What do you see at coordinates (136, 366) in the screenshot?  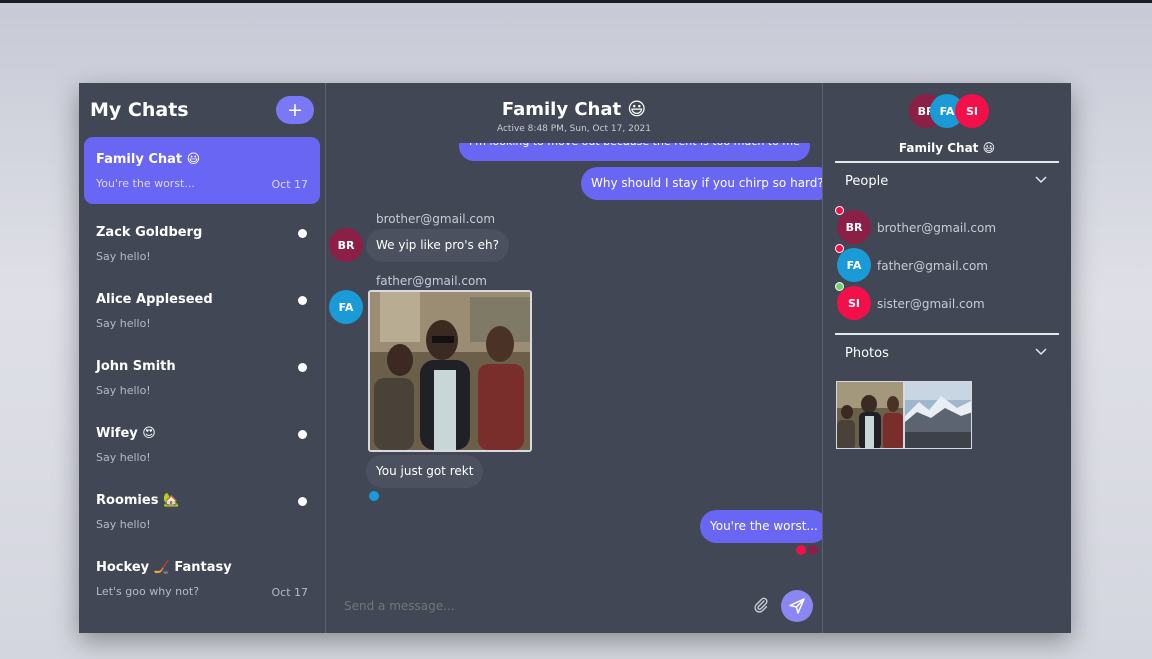 I see `chat-item-name: John Smith` at bounding box center [136, 366].